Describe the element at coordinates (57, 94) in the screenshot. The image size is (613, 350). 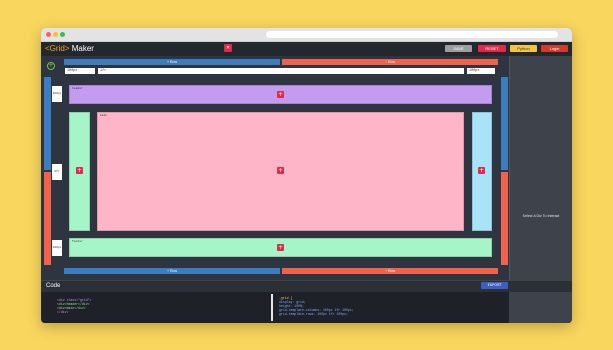
I see `row-input-1: 100px` at that location.